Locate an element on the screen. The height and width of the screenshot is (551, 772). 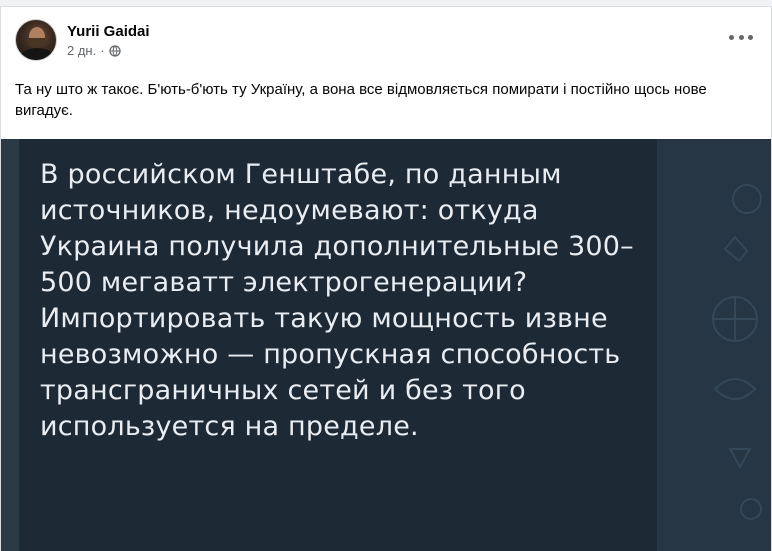
post-meta: Yurii Gaidai 2 дн. · is located at coordinates (108, 40).